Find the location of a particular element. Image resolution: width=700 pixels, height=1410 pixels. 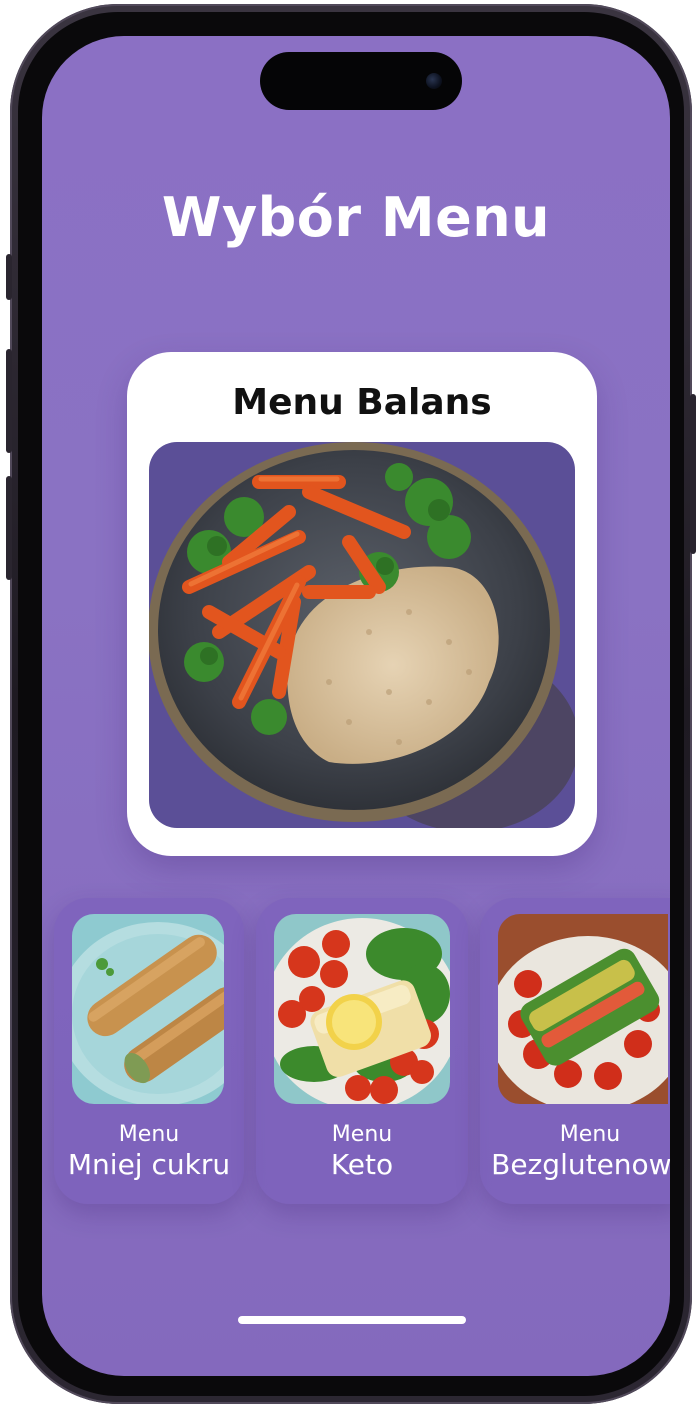

home-indicator is located at coordinates (352, 1320).